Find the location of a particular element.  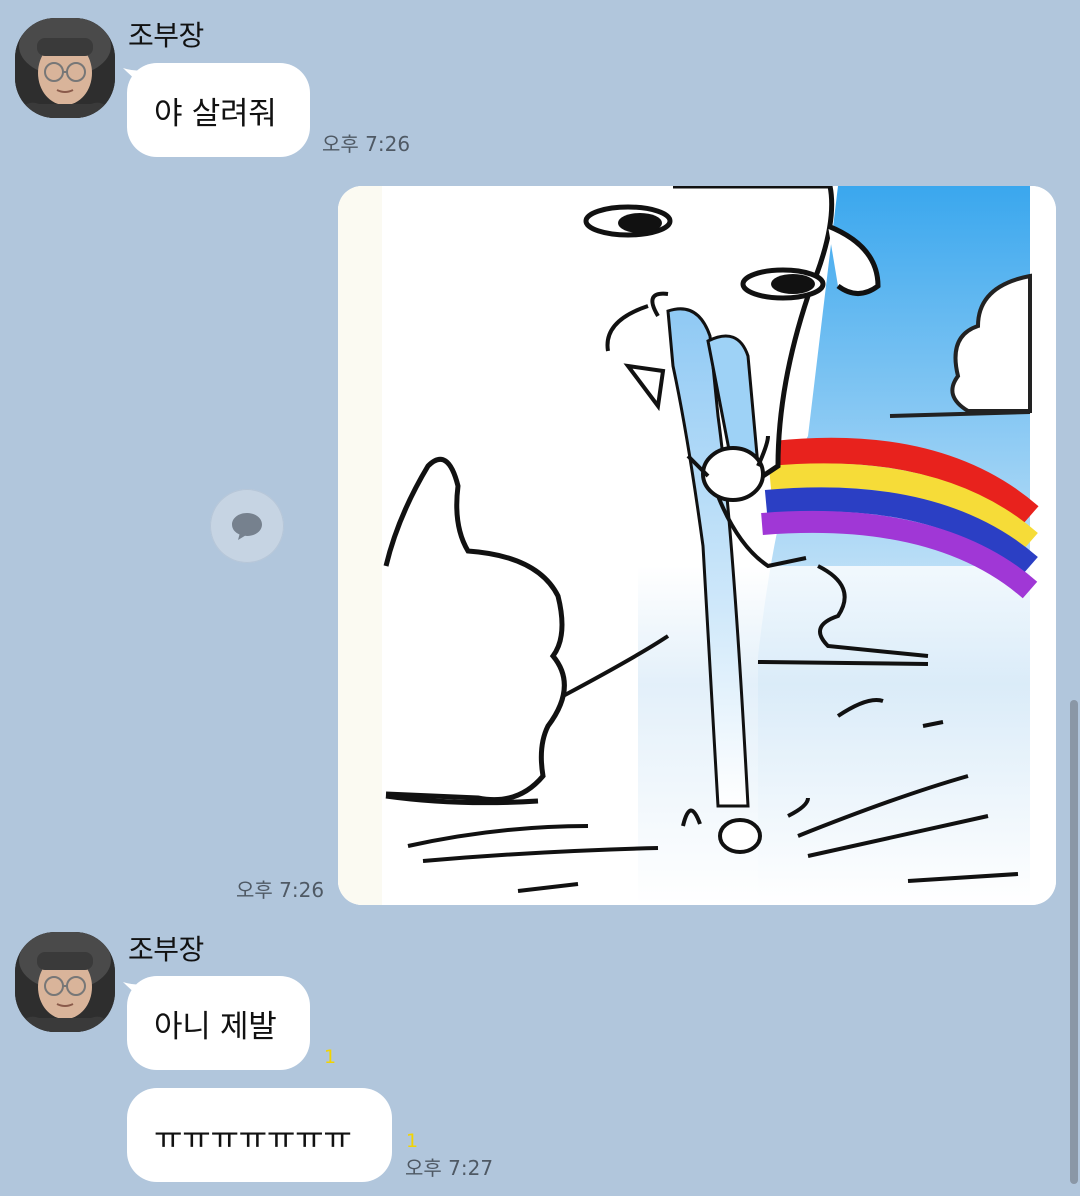

share-button is located at coordinates (247, 526).